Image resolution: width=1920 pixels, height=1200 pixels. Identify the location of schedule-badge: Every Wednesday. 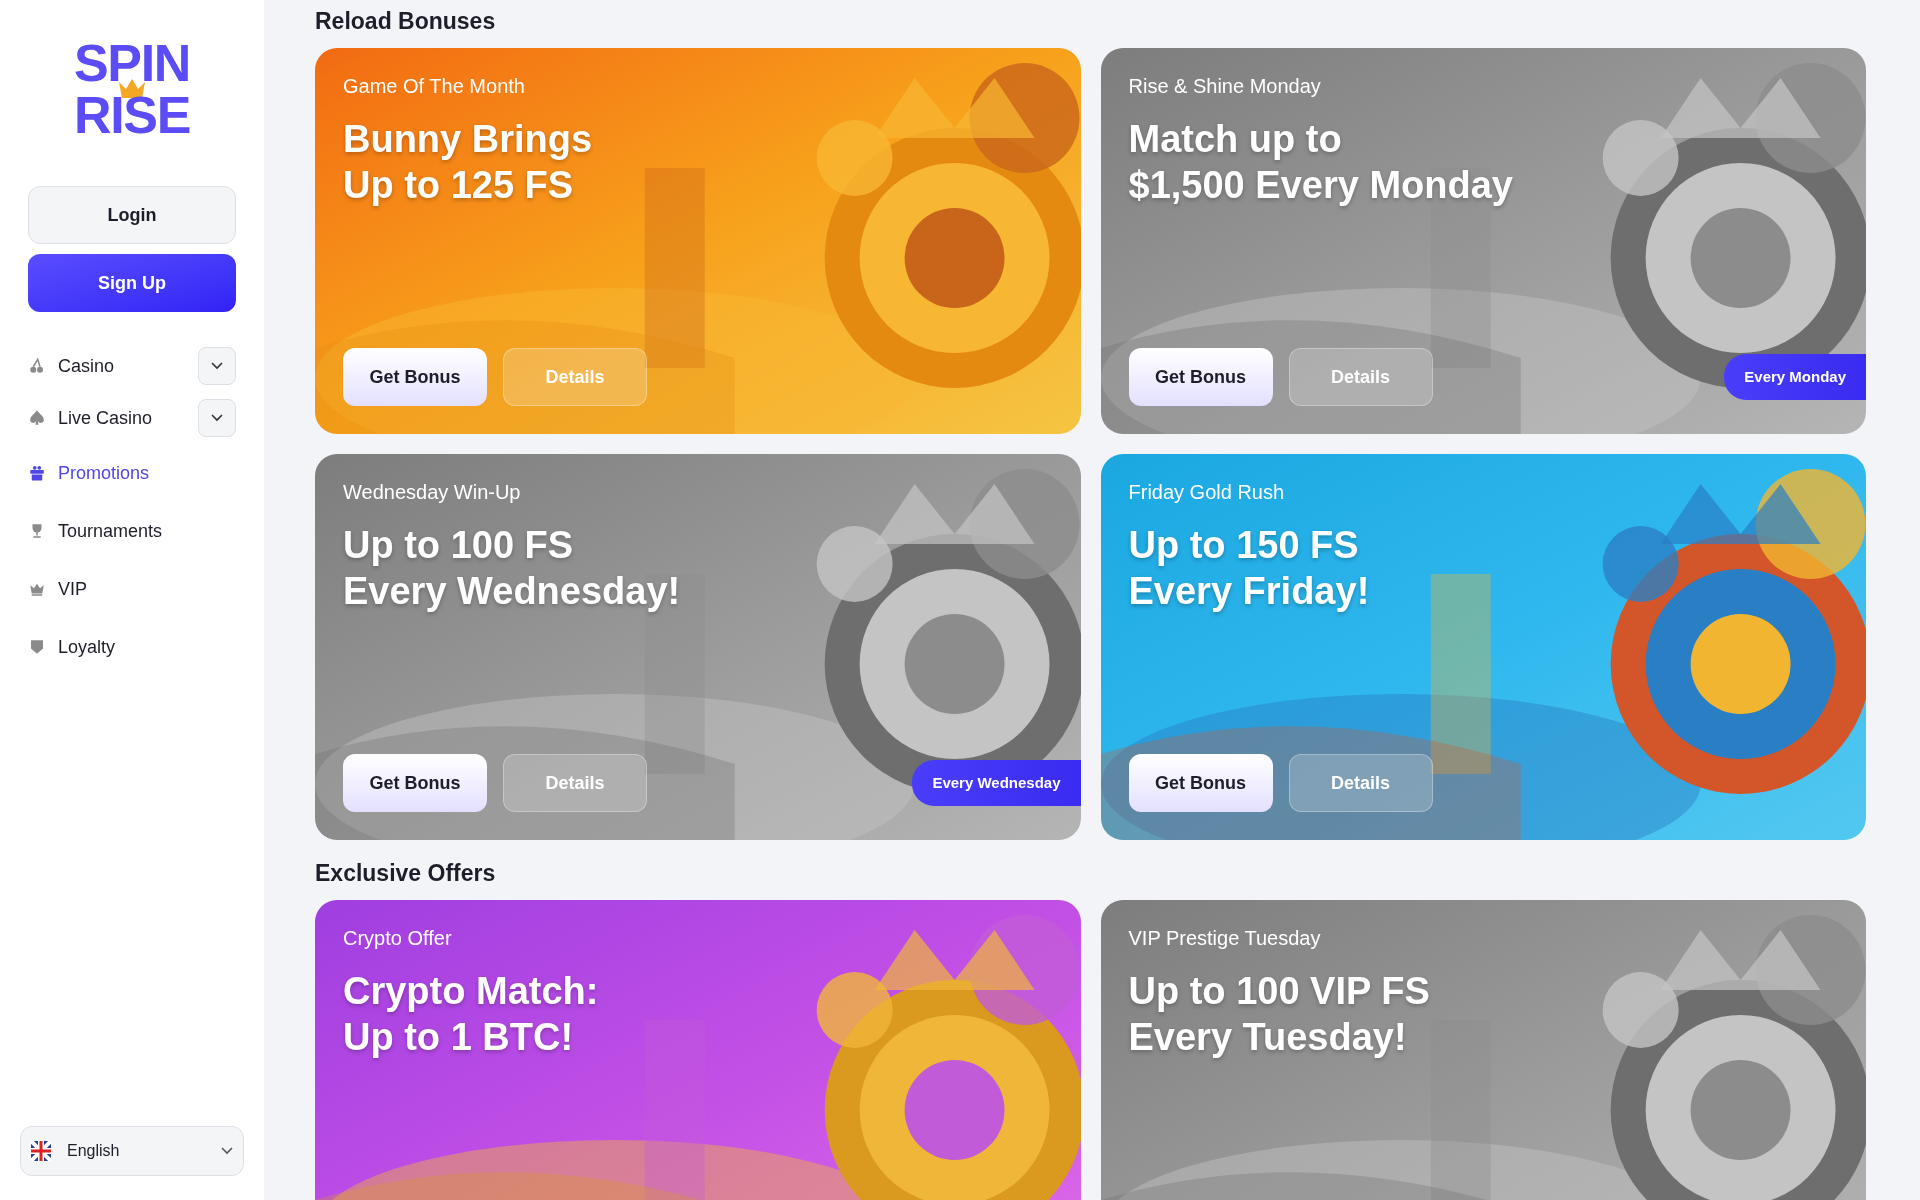
(996, 782).